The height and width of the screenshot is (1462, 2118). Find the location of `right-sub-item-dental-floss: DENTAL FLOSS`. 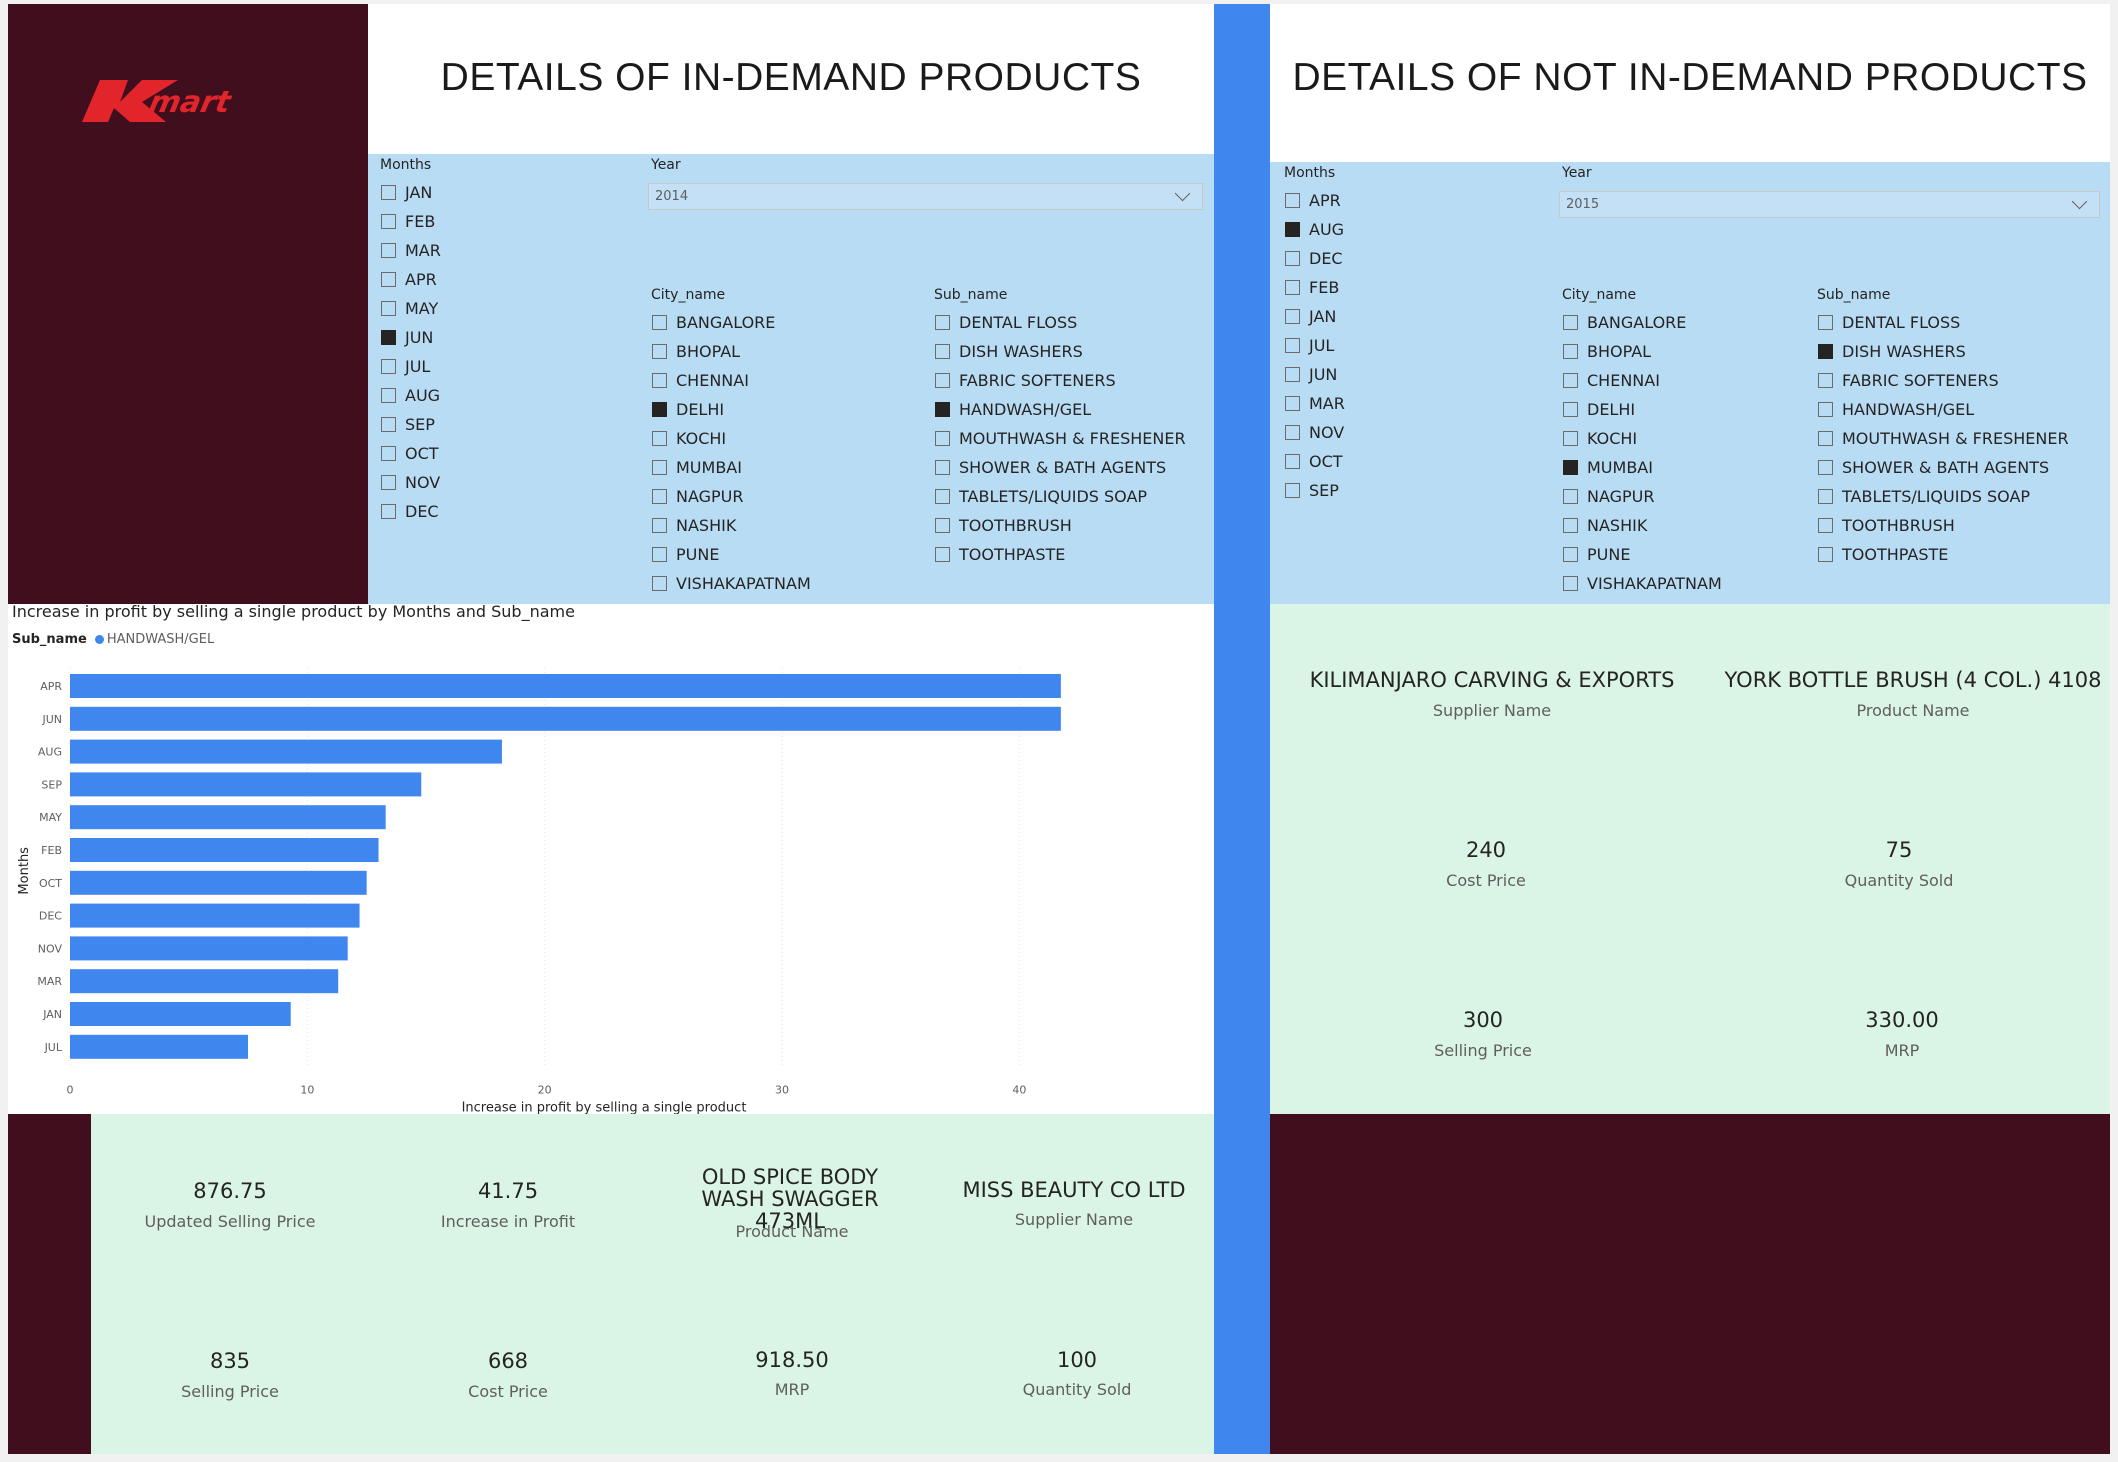

right-sub-item-dental-floss: DENTAL FLOSS is located at coordinates (1889, 322).